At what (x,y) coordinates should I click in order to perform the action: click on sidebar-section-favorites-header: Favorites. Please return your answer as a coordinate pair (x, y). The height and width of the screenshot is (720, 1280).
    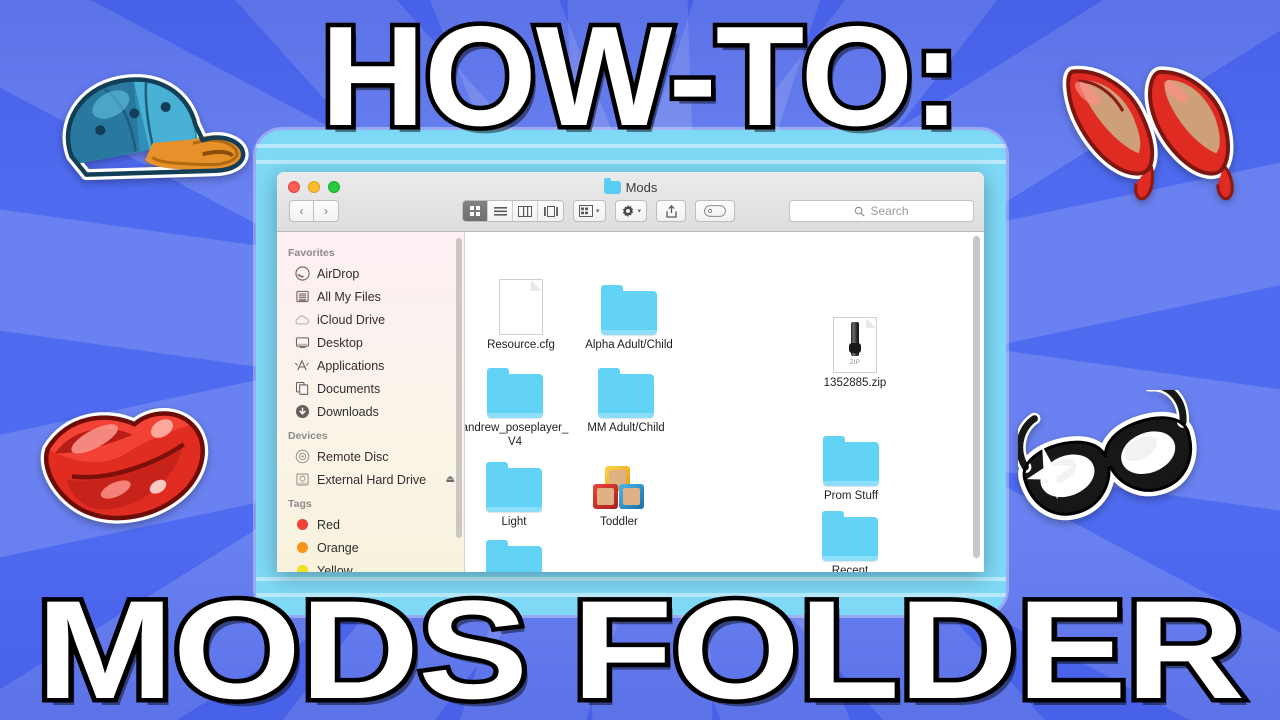
    Looking at the image, I should click on (311, 253).